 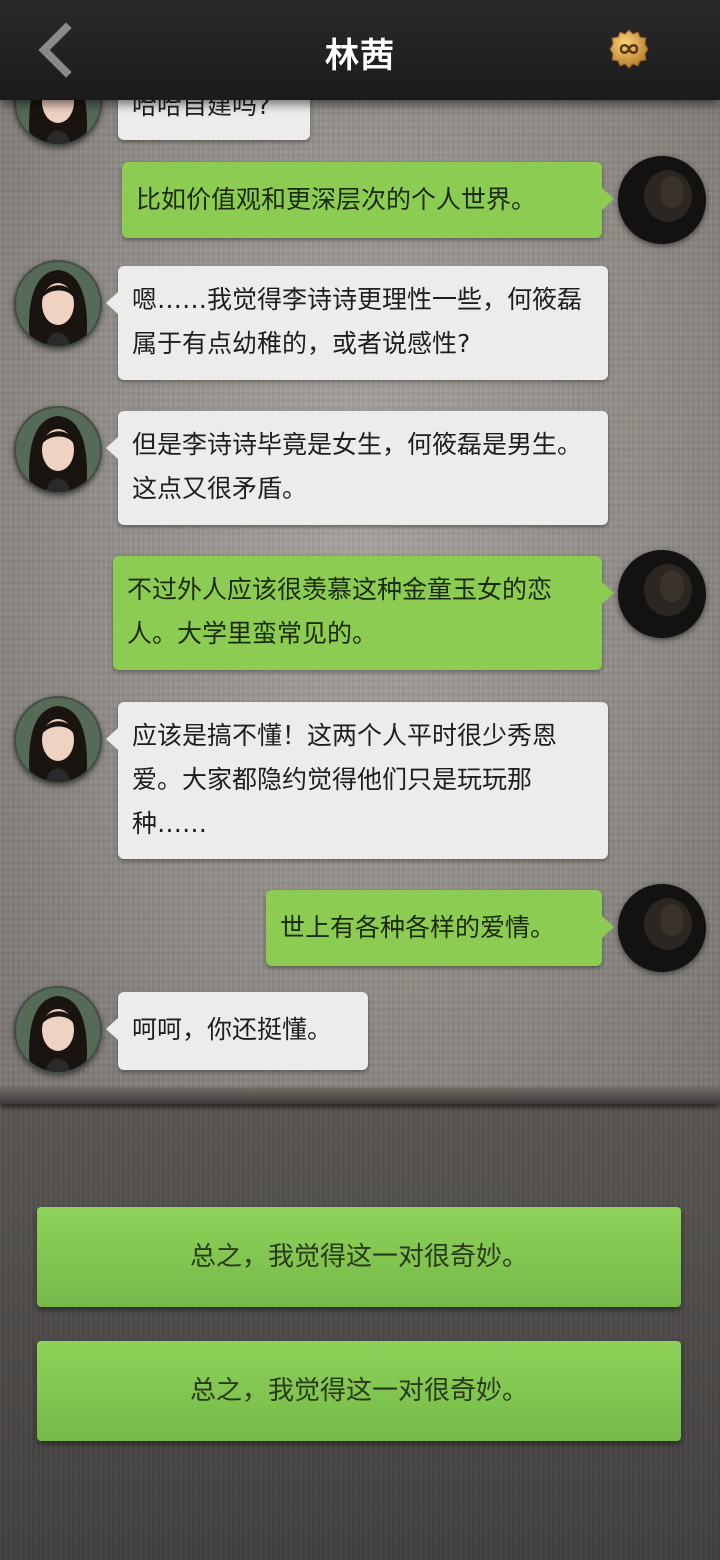 What do you see at coordinates (360, 50) in the screenshot?
I see `top-bar: 林茜` at bounding box center [360, 50].